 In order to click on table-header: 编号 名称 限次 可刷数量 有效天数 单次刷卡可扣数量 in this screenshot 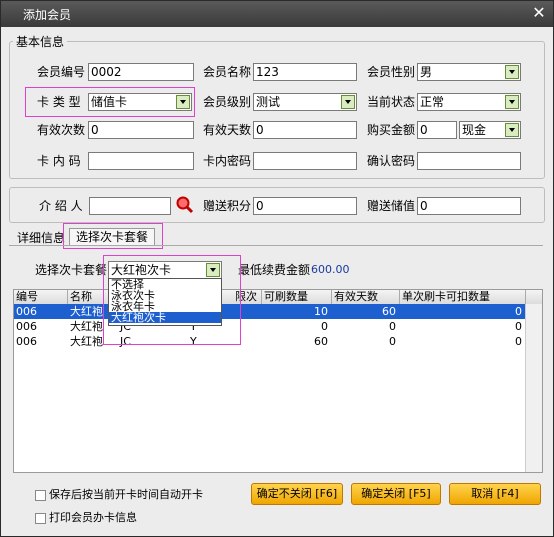, I will do `click(278, 297)`.